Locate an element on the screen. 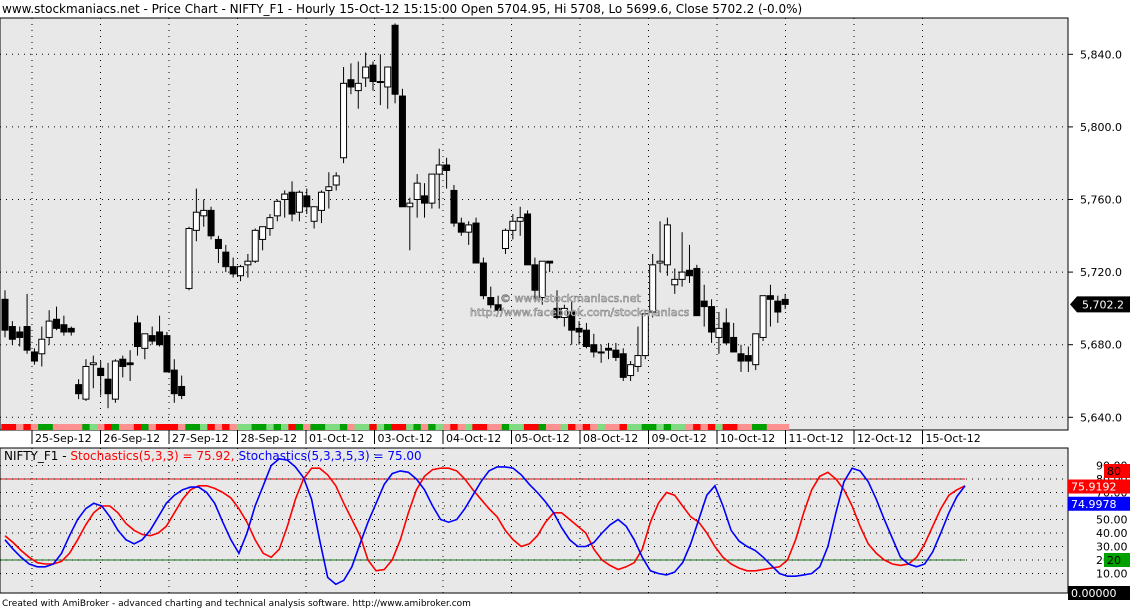 The height and width of the screenshot is (609, 1132). zero-label: 0.00000 is located at coordinates (1094, 593).